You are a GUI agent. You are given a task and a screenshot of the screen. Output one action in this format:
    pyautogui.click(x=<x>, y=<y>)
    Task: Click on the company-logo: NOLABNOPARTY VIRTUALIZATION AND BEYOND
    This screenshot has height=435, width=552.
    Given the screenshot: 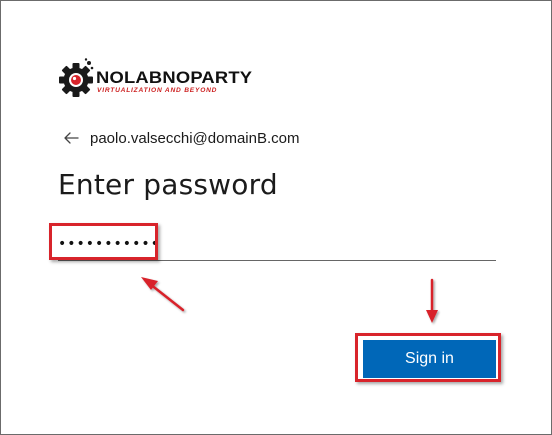 What is the action you would take?
    pyautogui.click(x=163, y=80)
    